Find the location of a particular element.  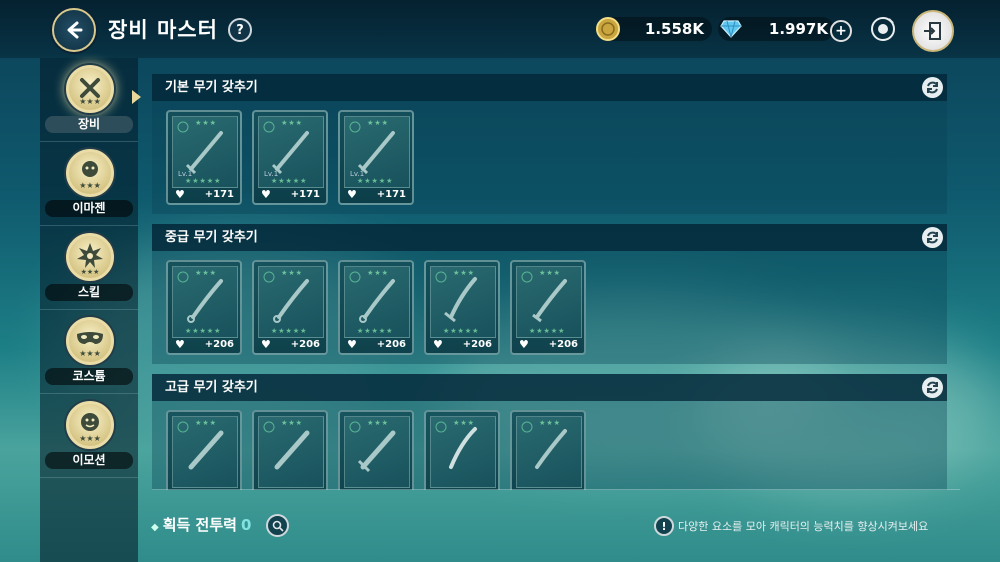

sidebar: ★★★ 장비 ★★★ 이마젠 ★★★ 스킬 ★★★ 코스튬 ★★★ 이모션 is located at coordinates (90, 310).